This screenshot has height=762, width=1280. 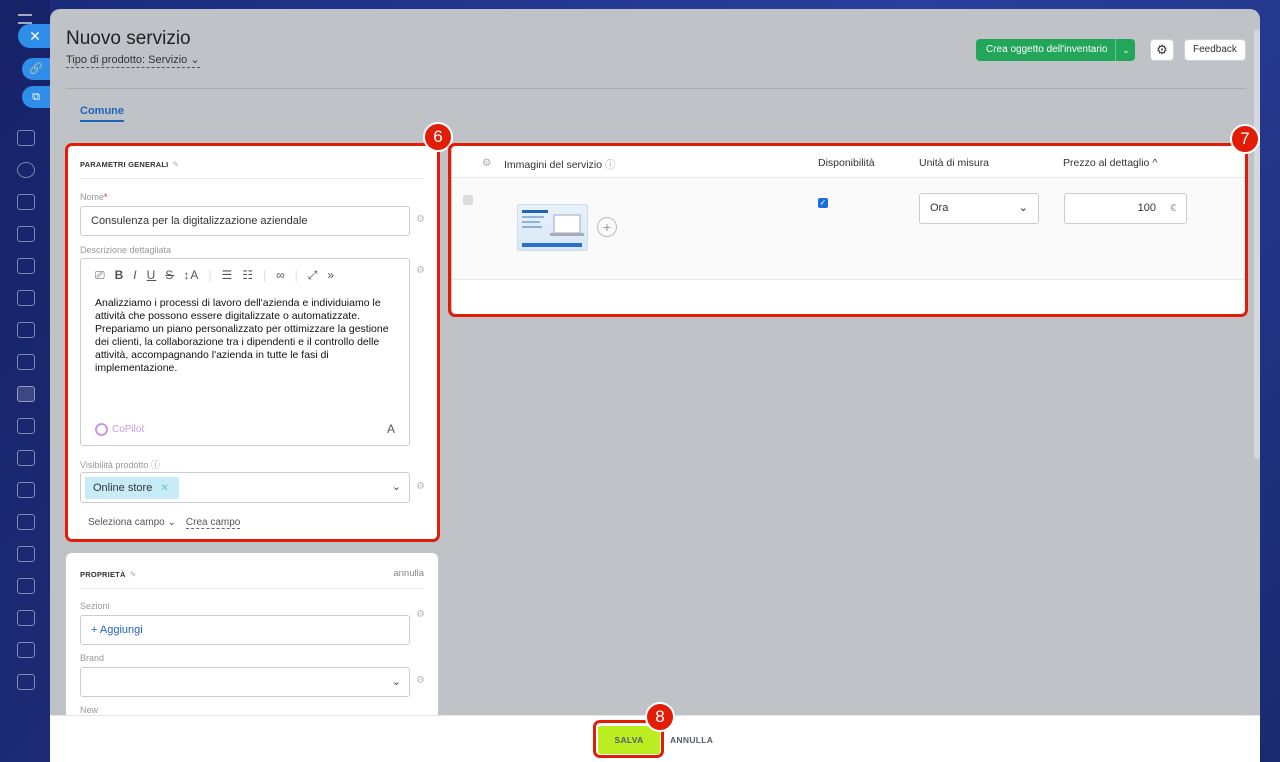 I want to click on product-type-label: Tipo di prodotto: Servizio, so click(x=127, y=60).